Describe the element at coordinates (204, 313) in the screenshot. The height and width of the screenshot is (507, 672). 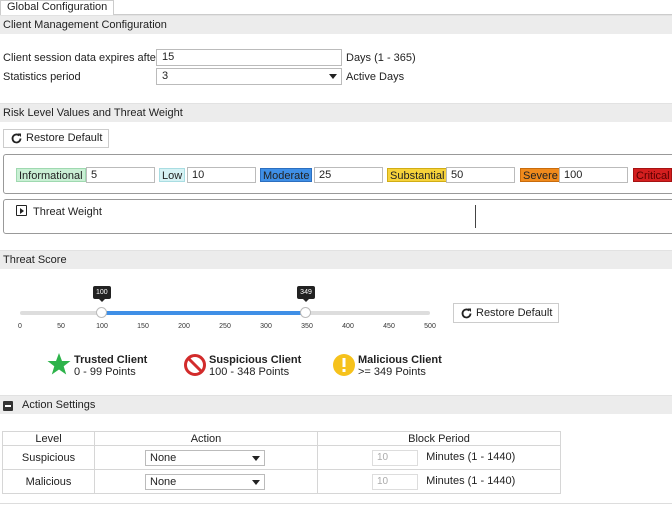
I see `slider-selected-range` at that location.